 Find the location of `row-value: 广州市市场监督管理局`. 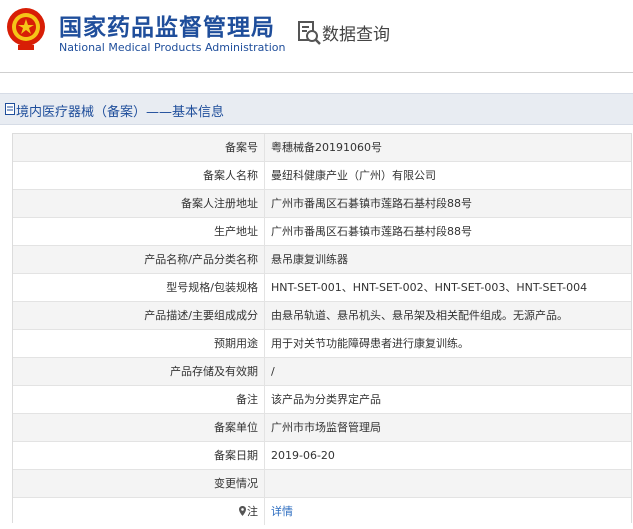

row-value: 广州市市场监督管理局 is located at coordinates (326, 427).